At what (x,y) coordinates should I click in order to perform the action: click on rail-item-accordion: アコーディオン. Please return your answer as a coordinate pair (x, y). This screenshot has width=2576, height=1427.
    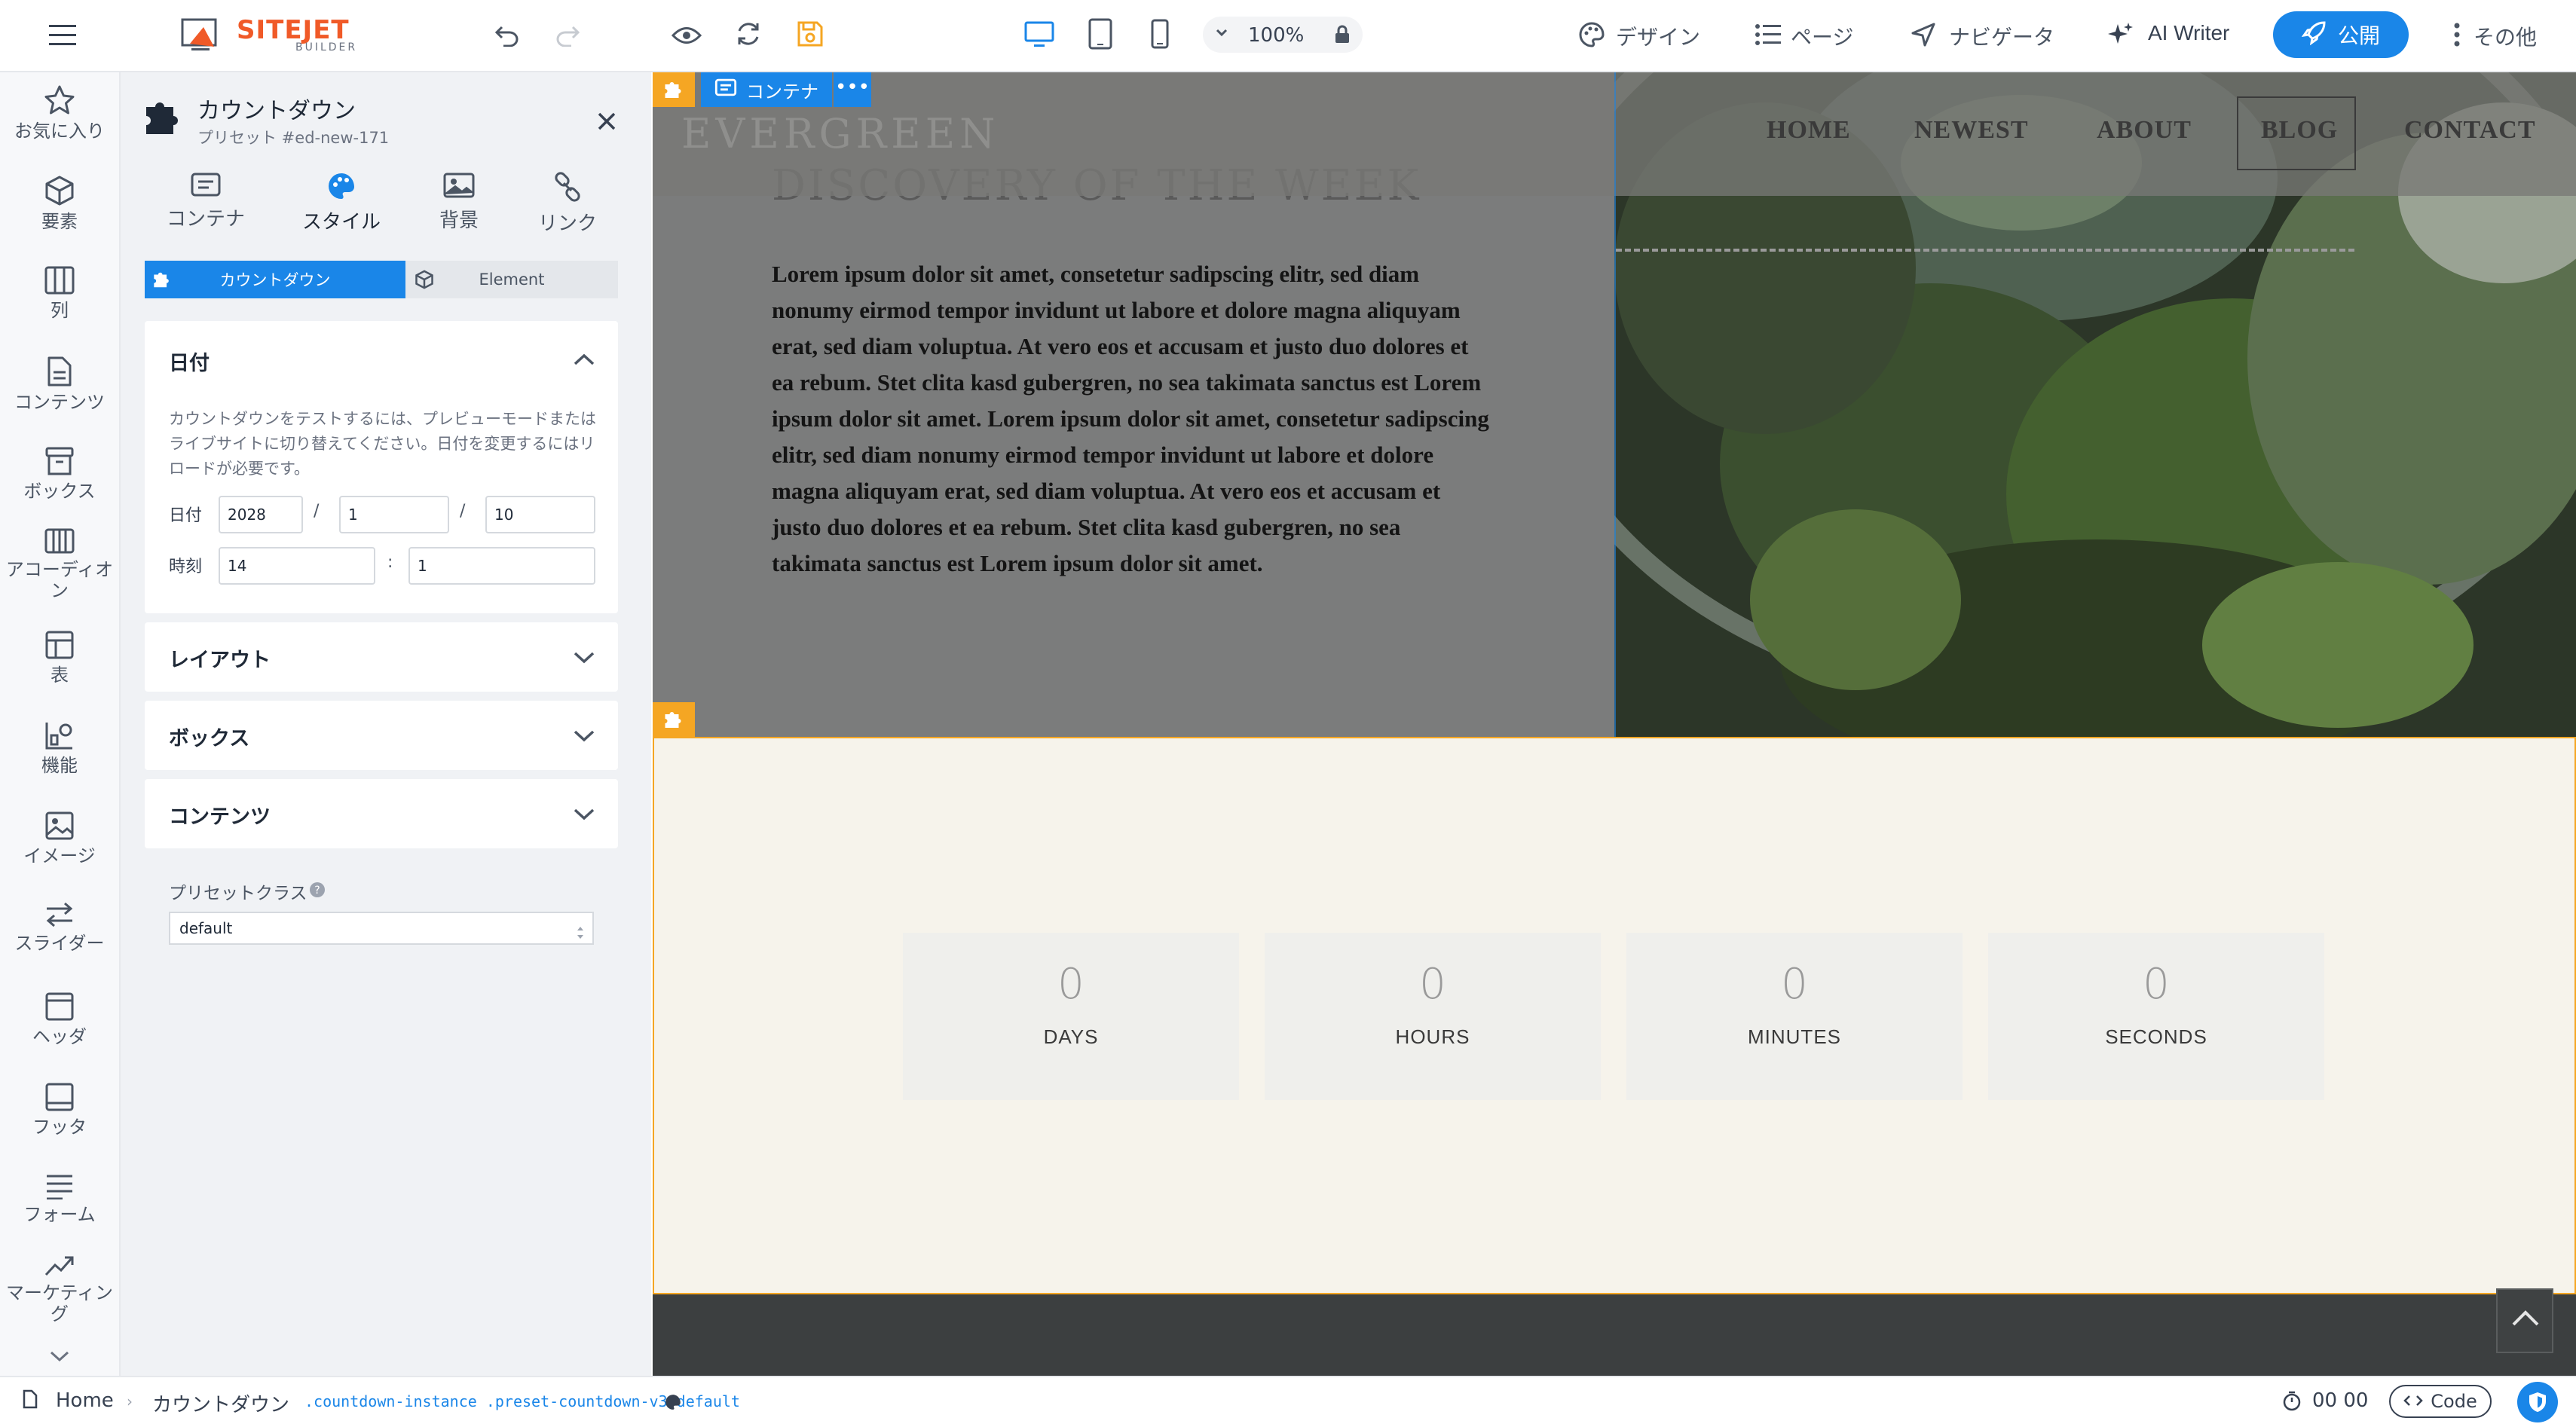
    Looking at the image, I should click on (59, 564).